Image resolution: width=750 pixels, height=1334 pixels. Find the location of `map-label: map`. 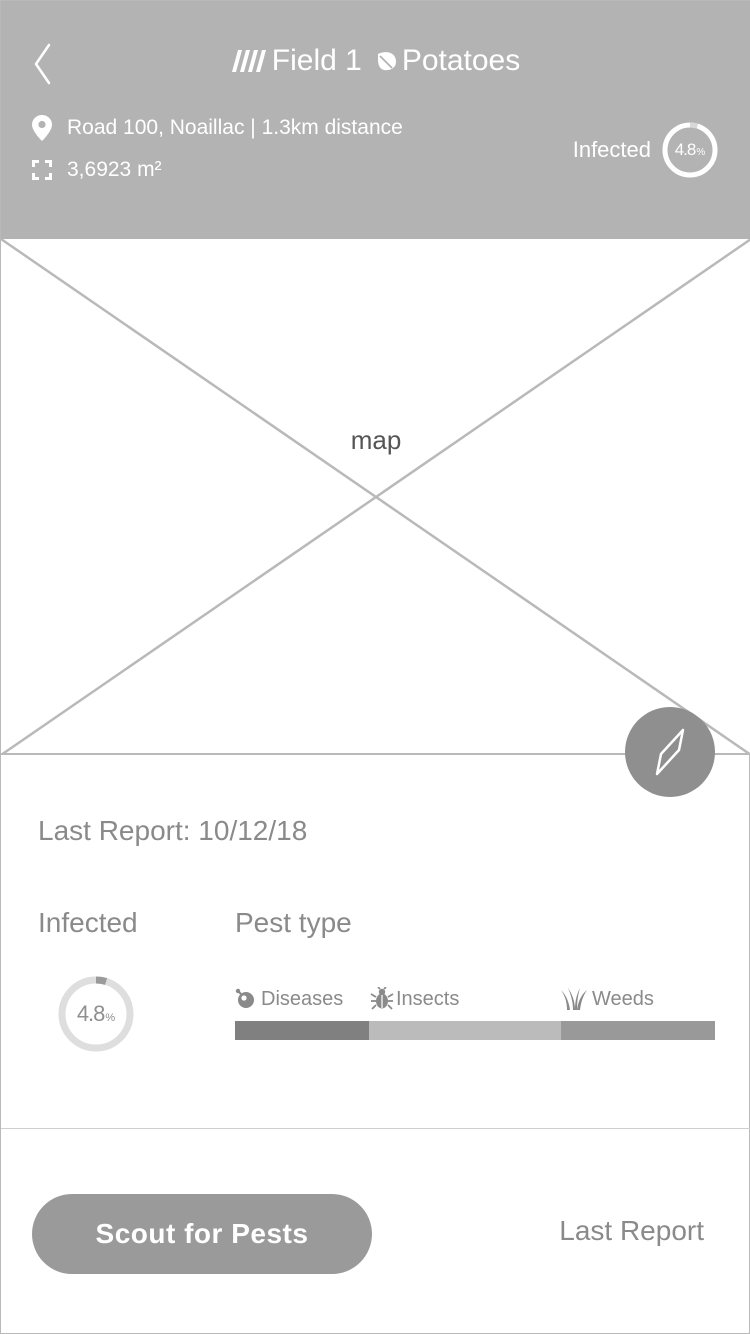

map-label: map is located at coordinates (376, 440).